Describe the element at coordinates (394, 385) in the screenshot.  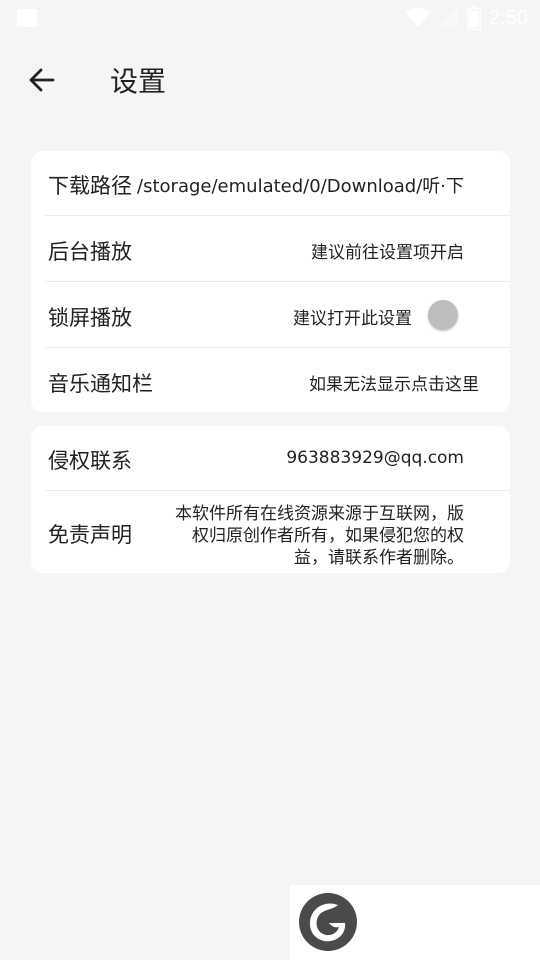
I see `music-notification-hint: 如果无法显示点击这里` at that location.